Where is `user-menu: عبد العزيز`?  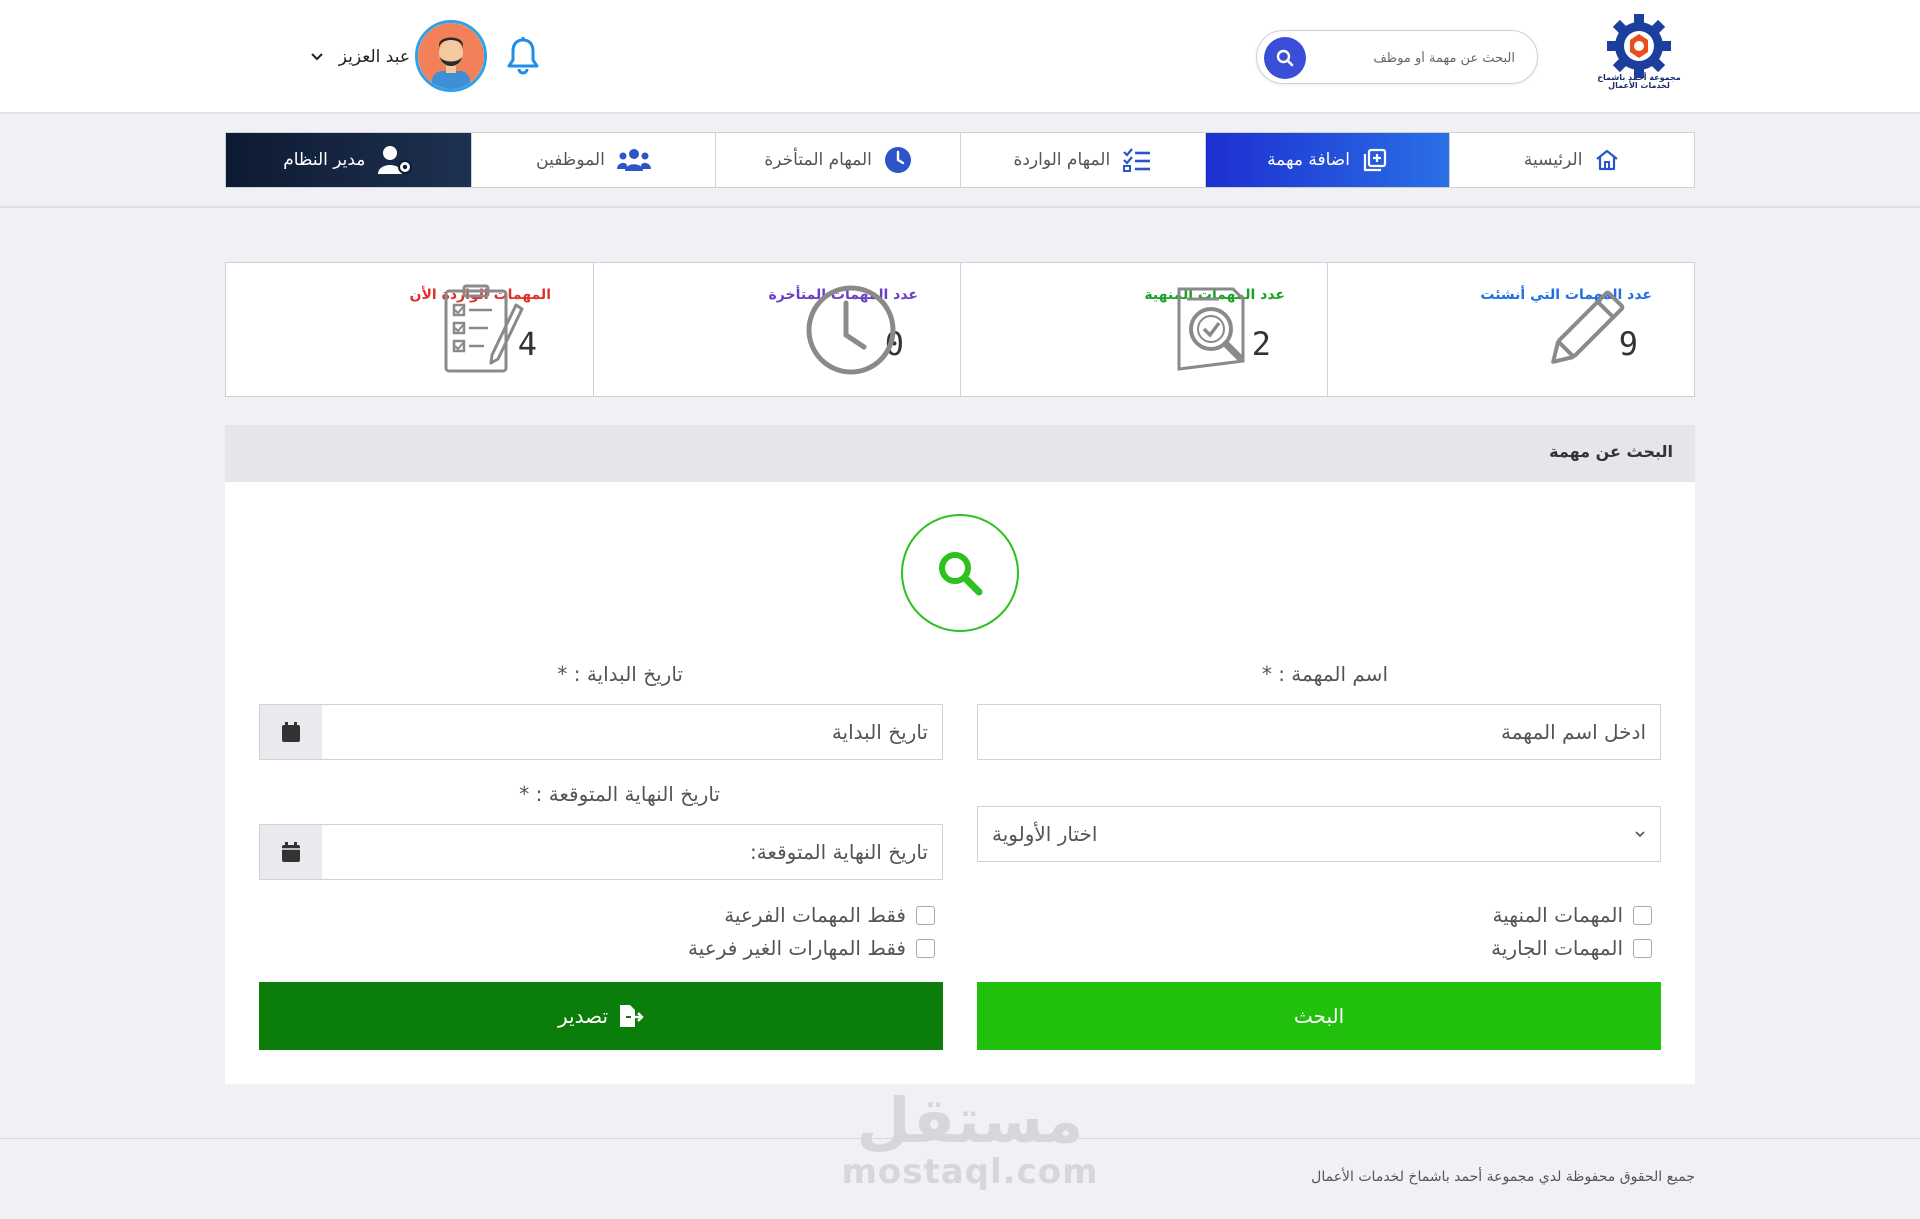
user-menu: عبد العزيز is located at coordinates (360, 57).